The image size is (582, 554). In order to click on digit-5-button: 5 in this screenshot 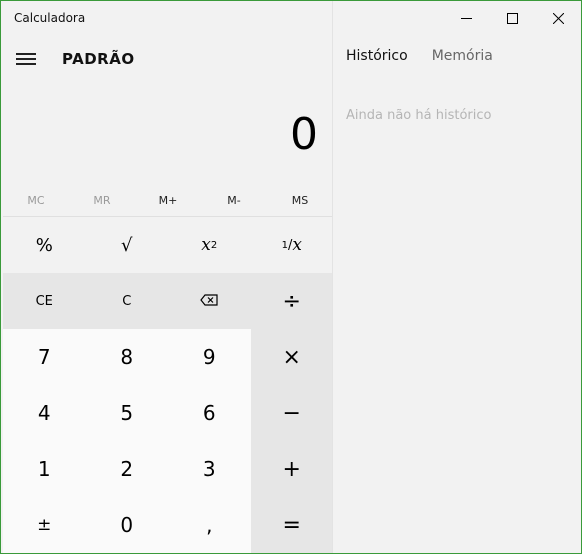, I will do `click(126, 413)`.